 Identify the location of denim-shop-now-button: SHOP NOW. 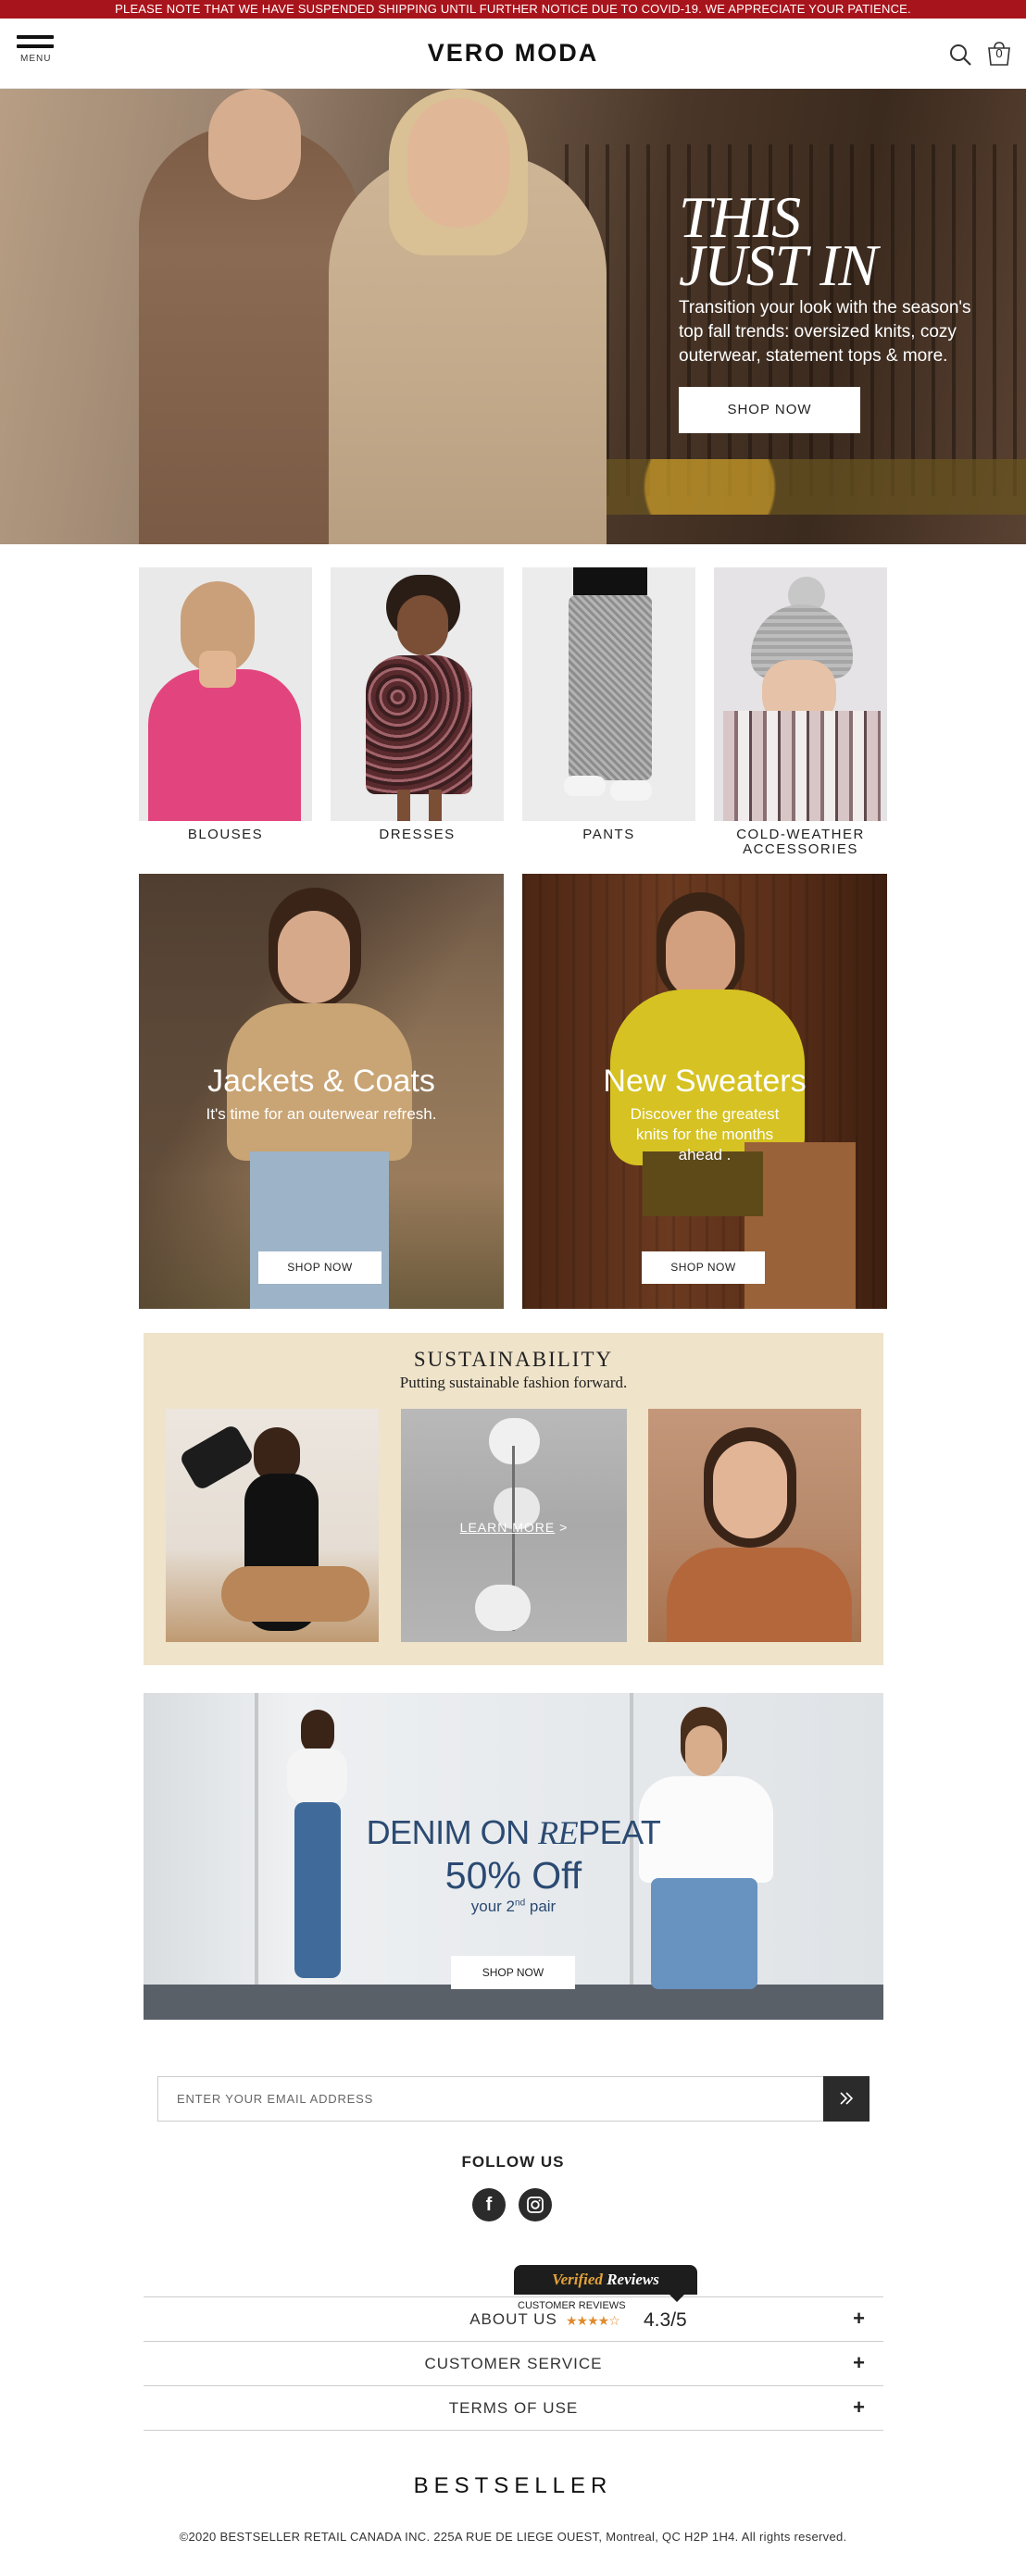
(513, 1972).